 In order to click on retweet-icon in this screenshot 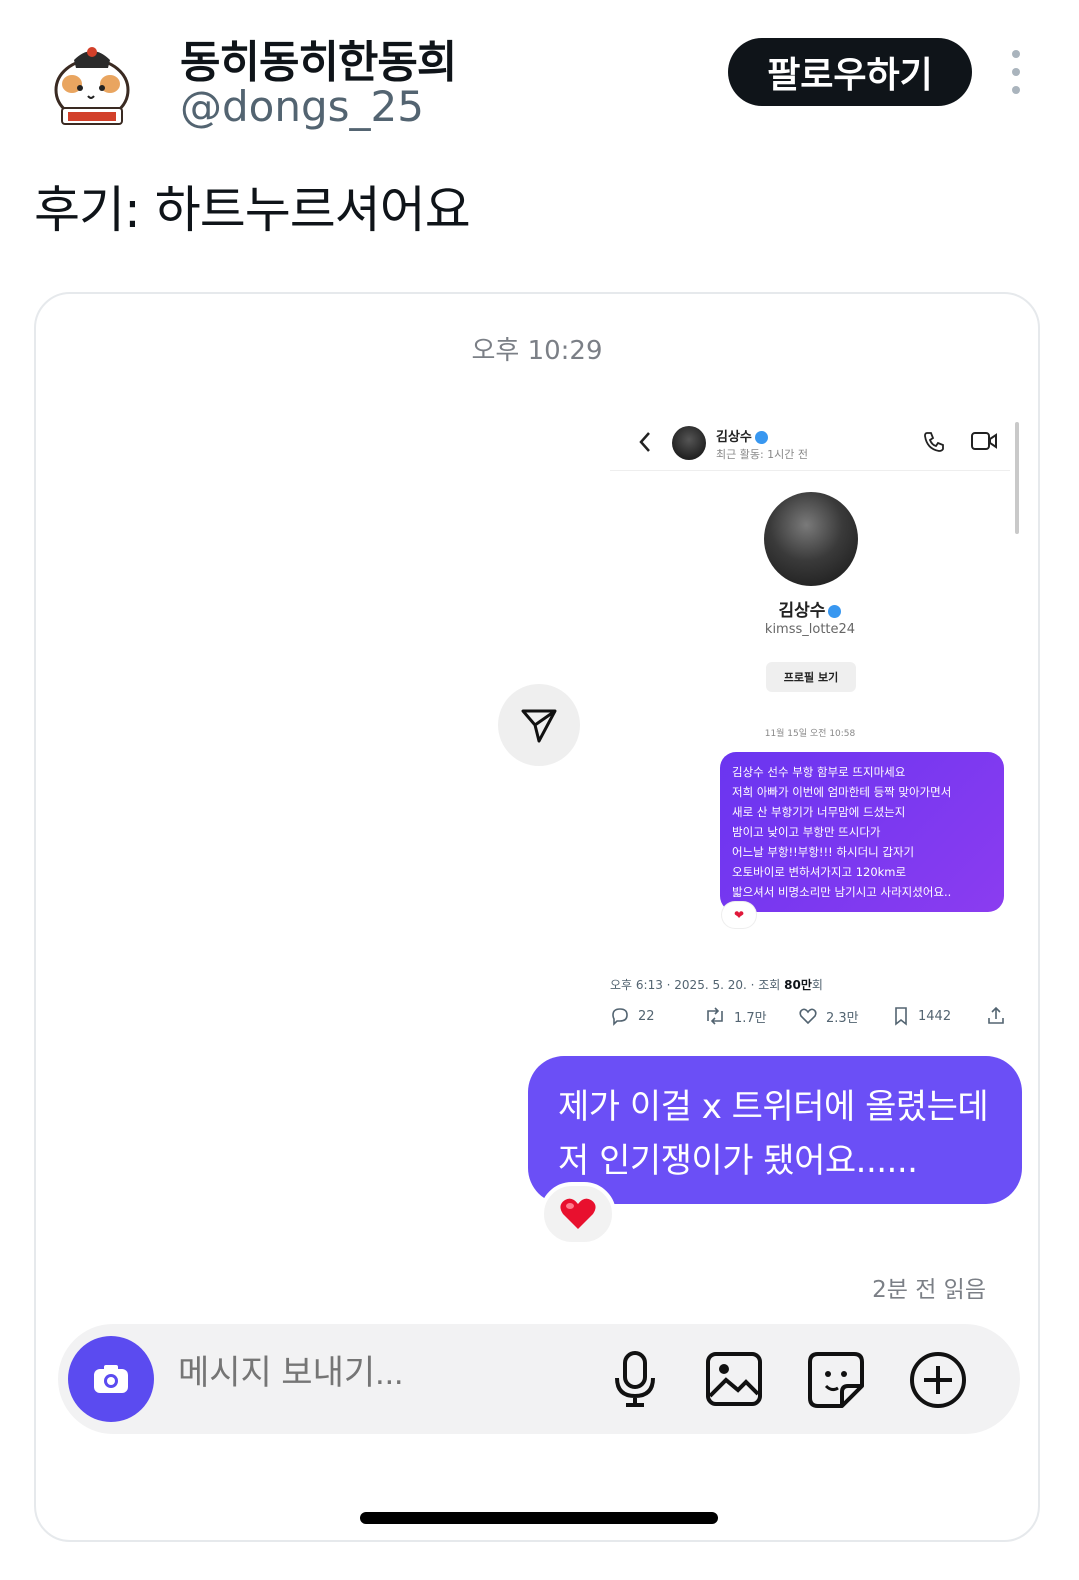, I will do `click(715, 1016)`.